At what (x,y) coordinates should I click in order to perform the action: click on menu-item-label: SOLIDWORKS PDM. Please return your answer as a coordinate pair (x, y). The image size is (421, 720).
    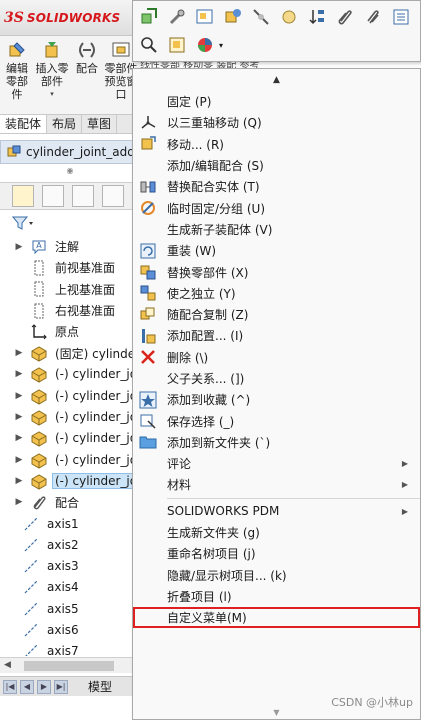
    Looking at the image, I should click on (223, 511).